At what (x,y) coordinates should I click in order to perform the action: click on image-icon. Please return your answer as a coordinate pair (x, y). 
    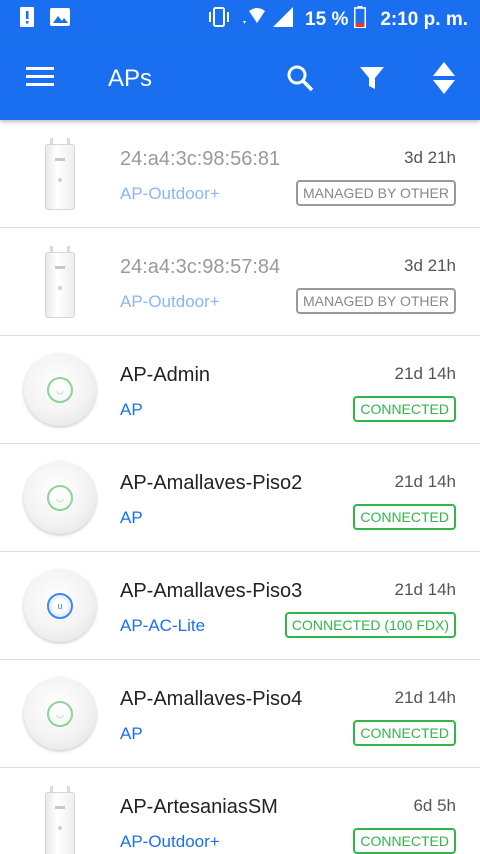
    Looking at the image, I should click on (60, 17).